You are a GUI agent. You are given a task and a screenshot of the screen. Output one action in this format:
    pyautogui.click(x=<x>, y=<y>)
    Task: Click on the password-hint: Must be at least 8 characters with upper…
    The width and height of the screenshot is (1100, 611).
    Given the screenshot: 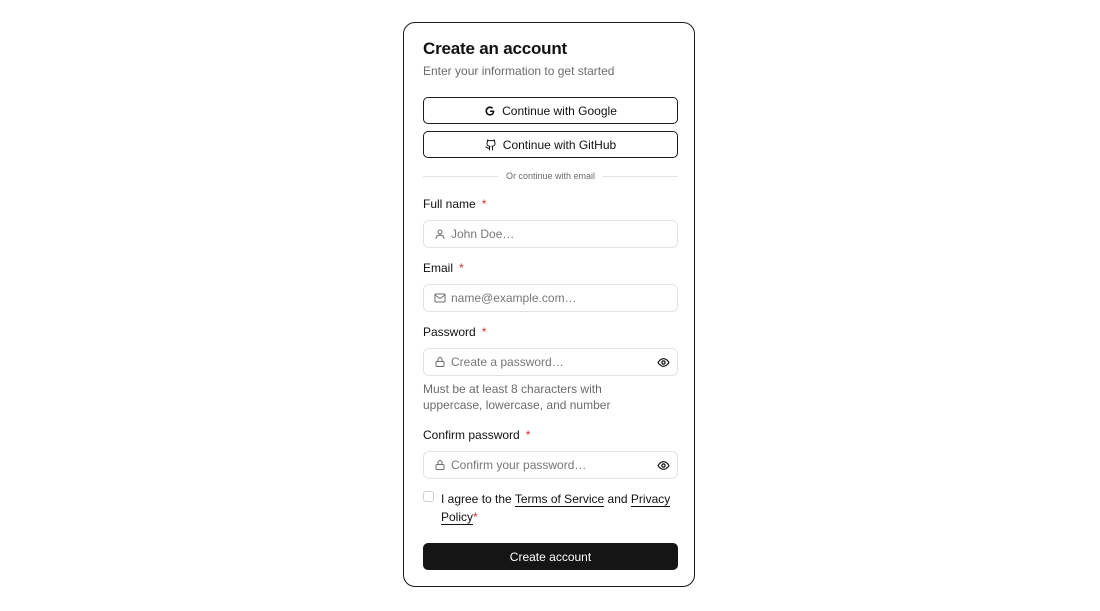 What is the action you would take?
    pyautogui.click(x=517, y=397)
    